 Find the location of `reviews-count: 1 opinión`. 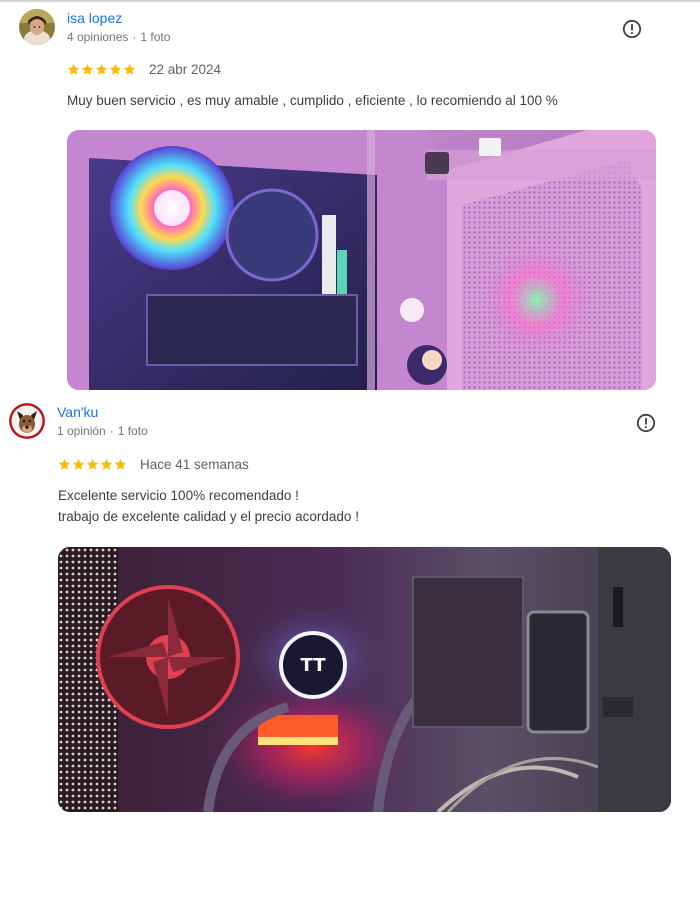

reviews-count: 1 opinión is located at coordinates (81, 431).